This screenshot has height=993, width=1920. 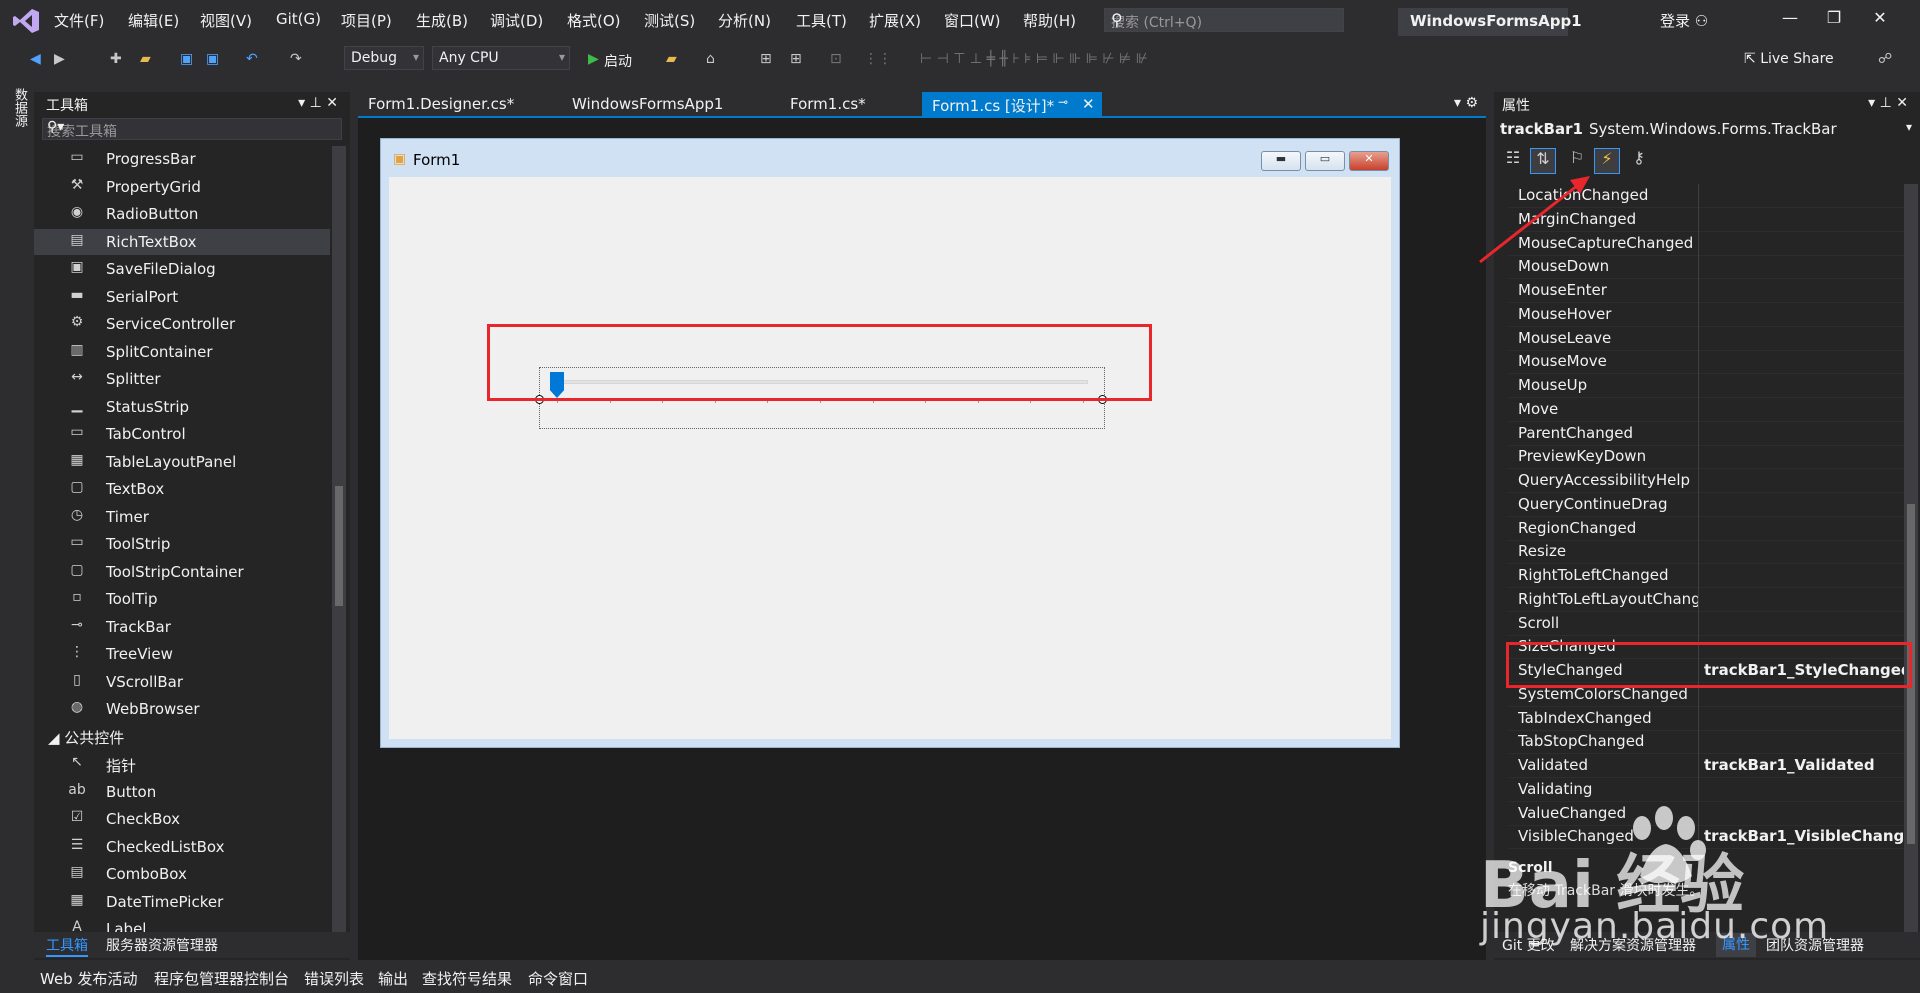 I want to click on menu-item-8: 测试(S), so click(x=669, y=20).